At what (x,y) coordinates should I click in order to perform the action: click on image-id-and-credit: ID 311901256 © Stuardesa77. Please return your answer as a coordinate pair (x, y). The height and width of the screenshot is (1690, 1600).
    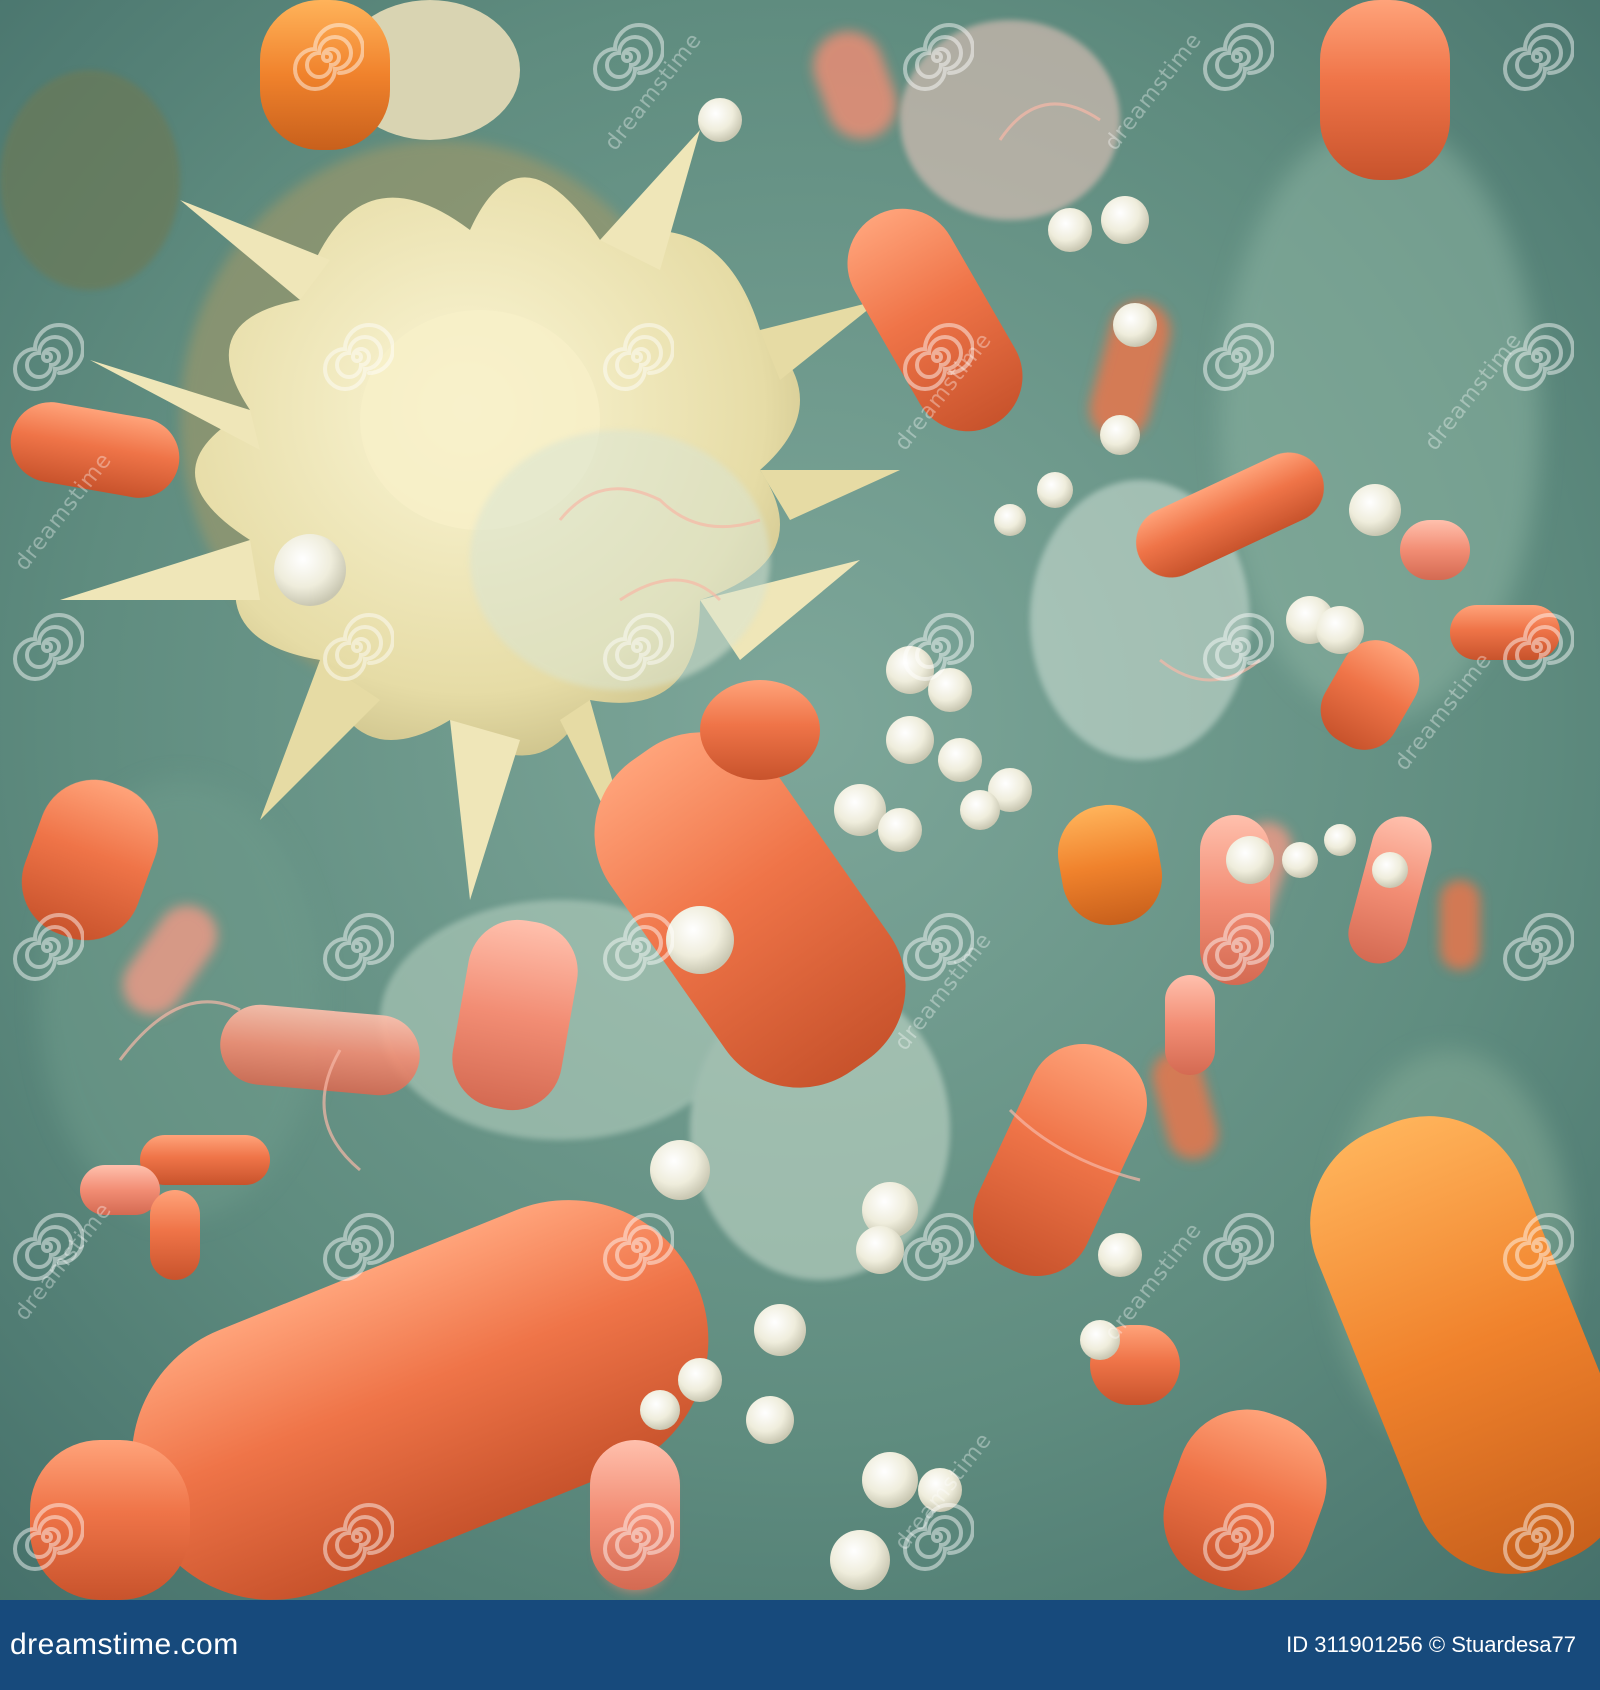
    Looking at the image, I should click on (1431, 1645).